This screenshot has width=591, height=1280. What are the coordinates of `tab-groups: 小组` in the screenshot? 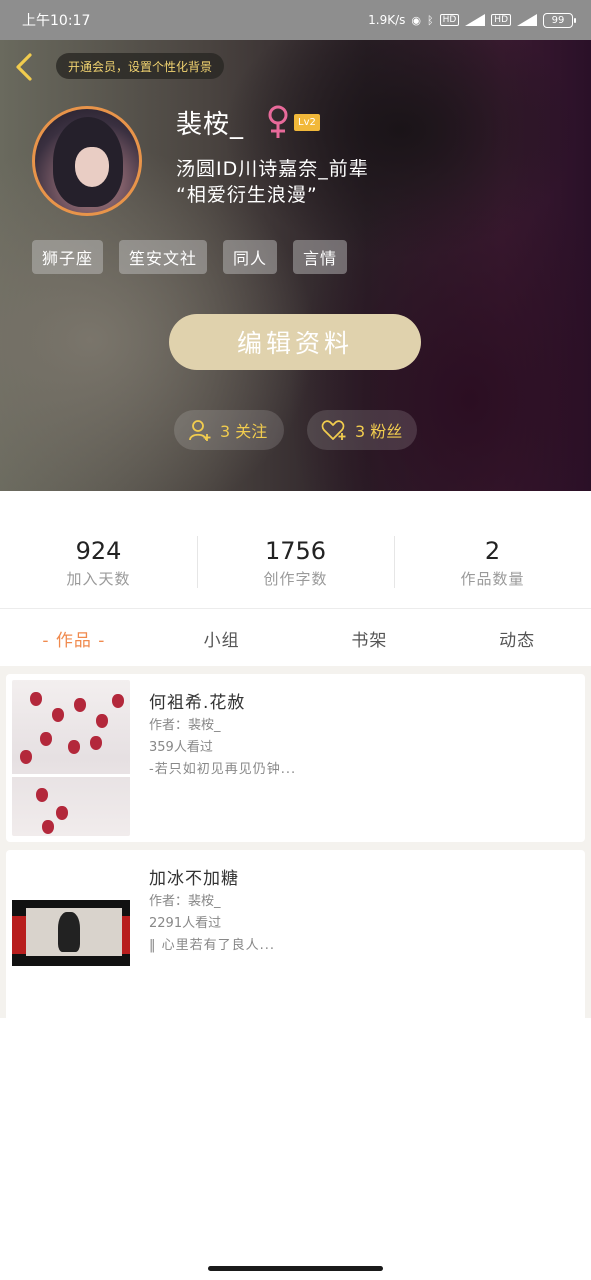 It's located at (222, 638).